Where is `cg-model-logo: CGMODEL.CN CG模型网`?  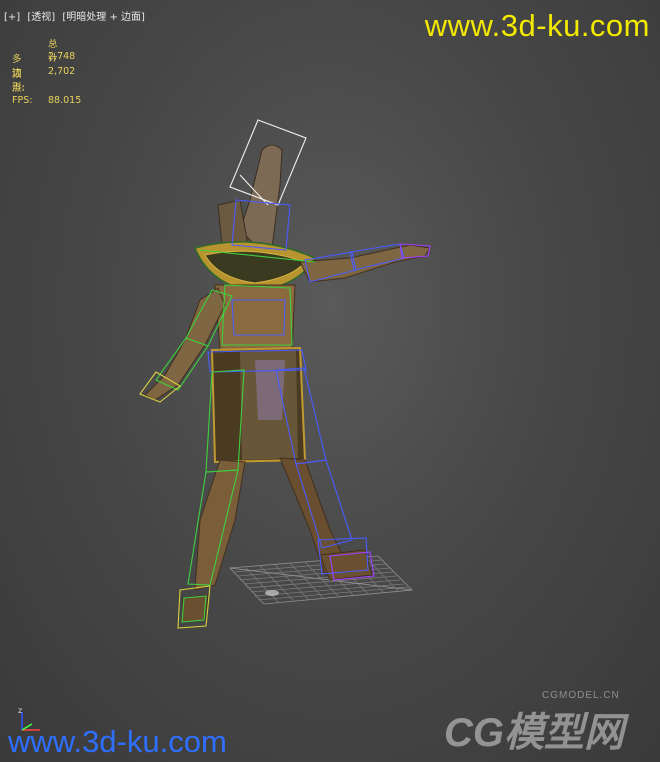
cg-model-logo: CGMODEL.CN CG模型网 is located at coordinates (544, 722).